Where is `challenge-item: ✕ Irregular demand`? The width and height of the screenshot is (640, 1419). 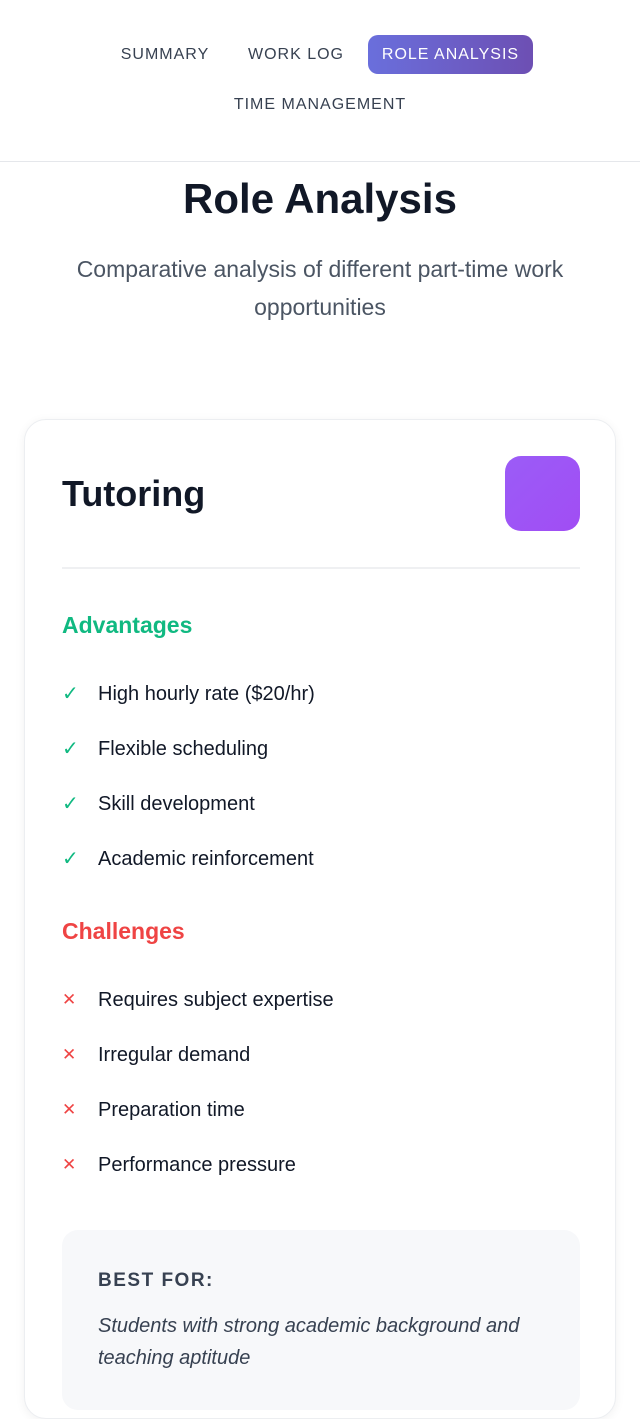 challenge-item: ✕ Irregular demand is located at coordinates (321, 1064).